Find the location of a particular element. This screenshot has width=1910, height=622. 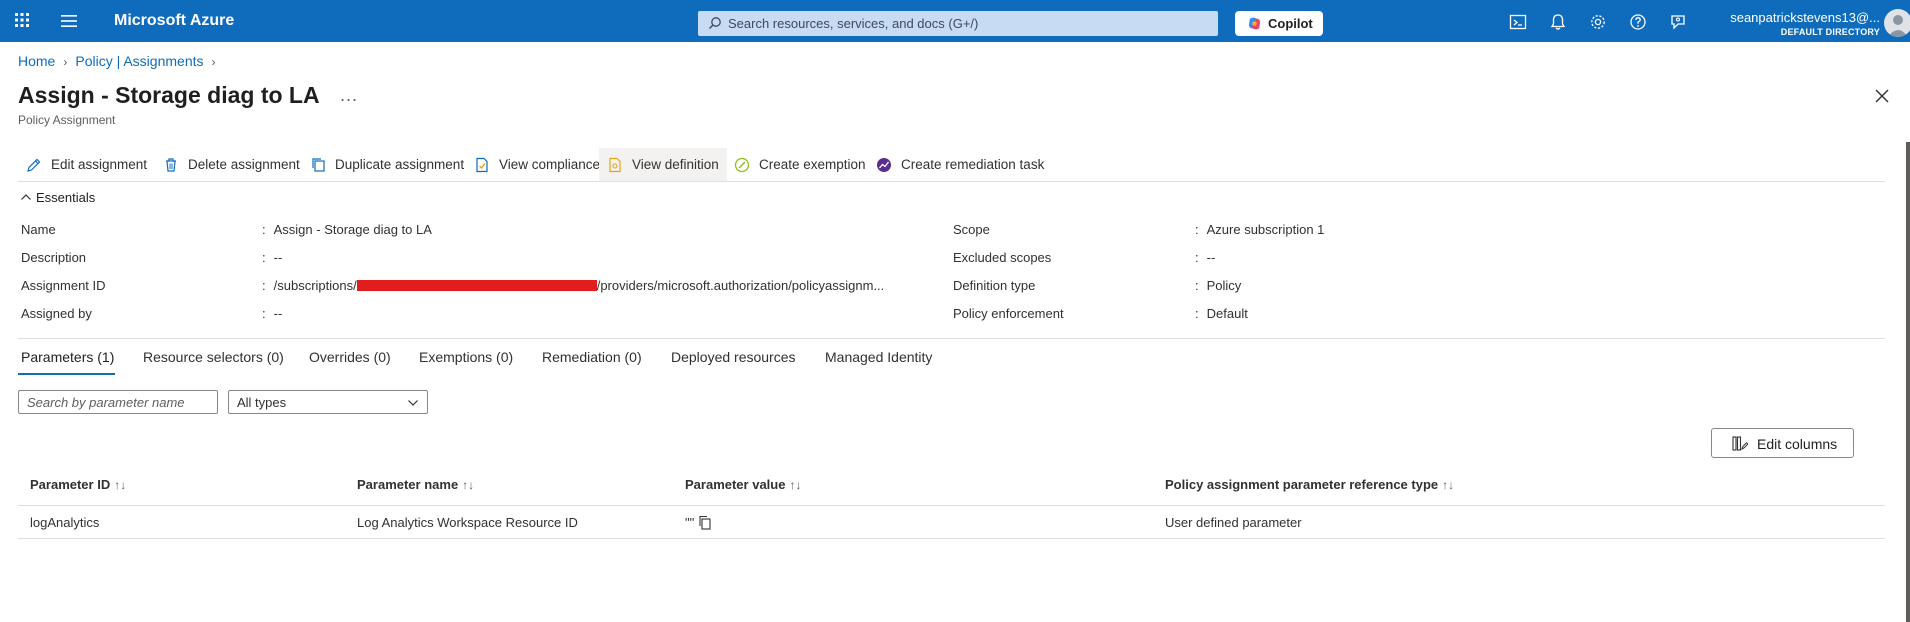

copilot-icon is located at coordinates (1254, 23).